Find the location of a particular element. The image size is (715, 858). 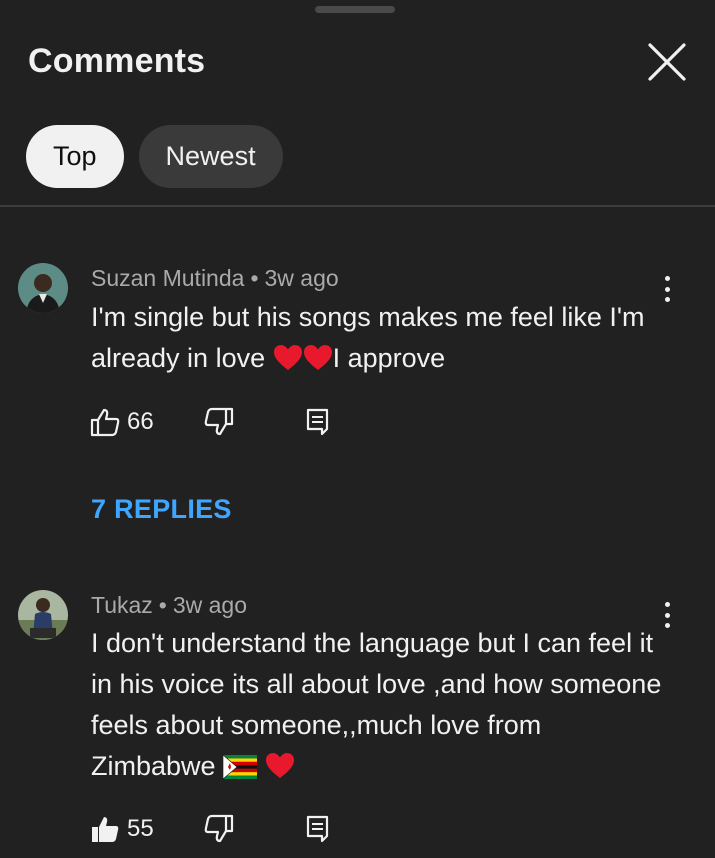

like-count: 66 is located at coordinates (140, 421).